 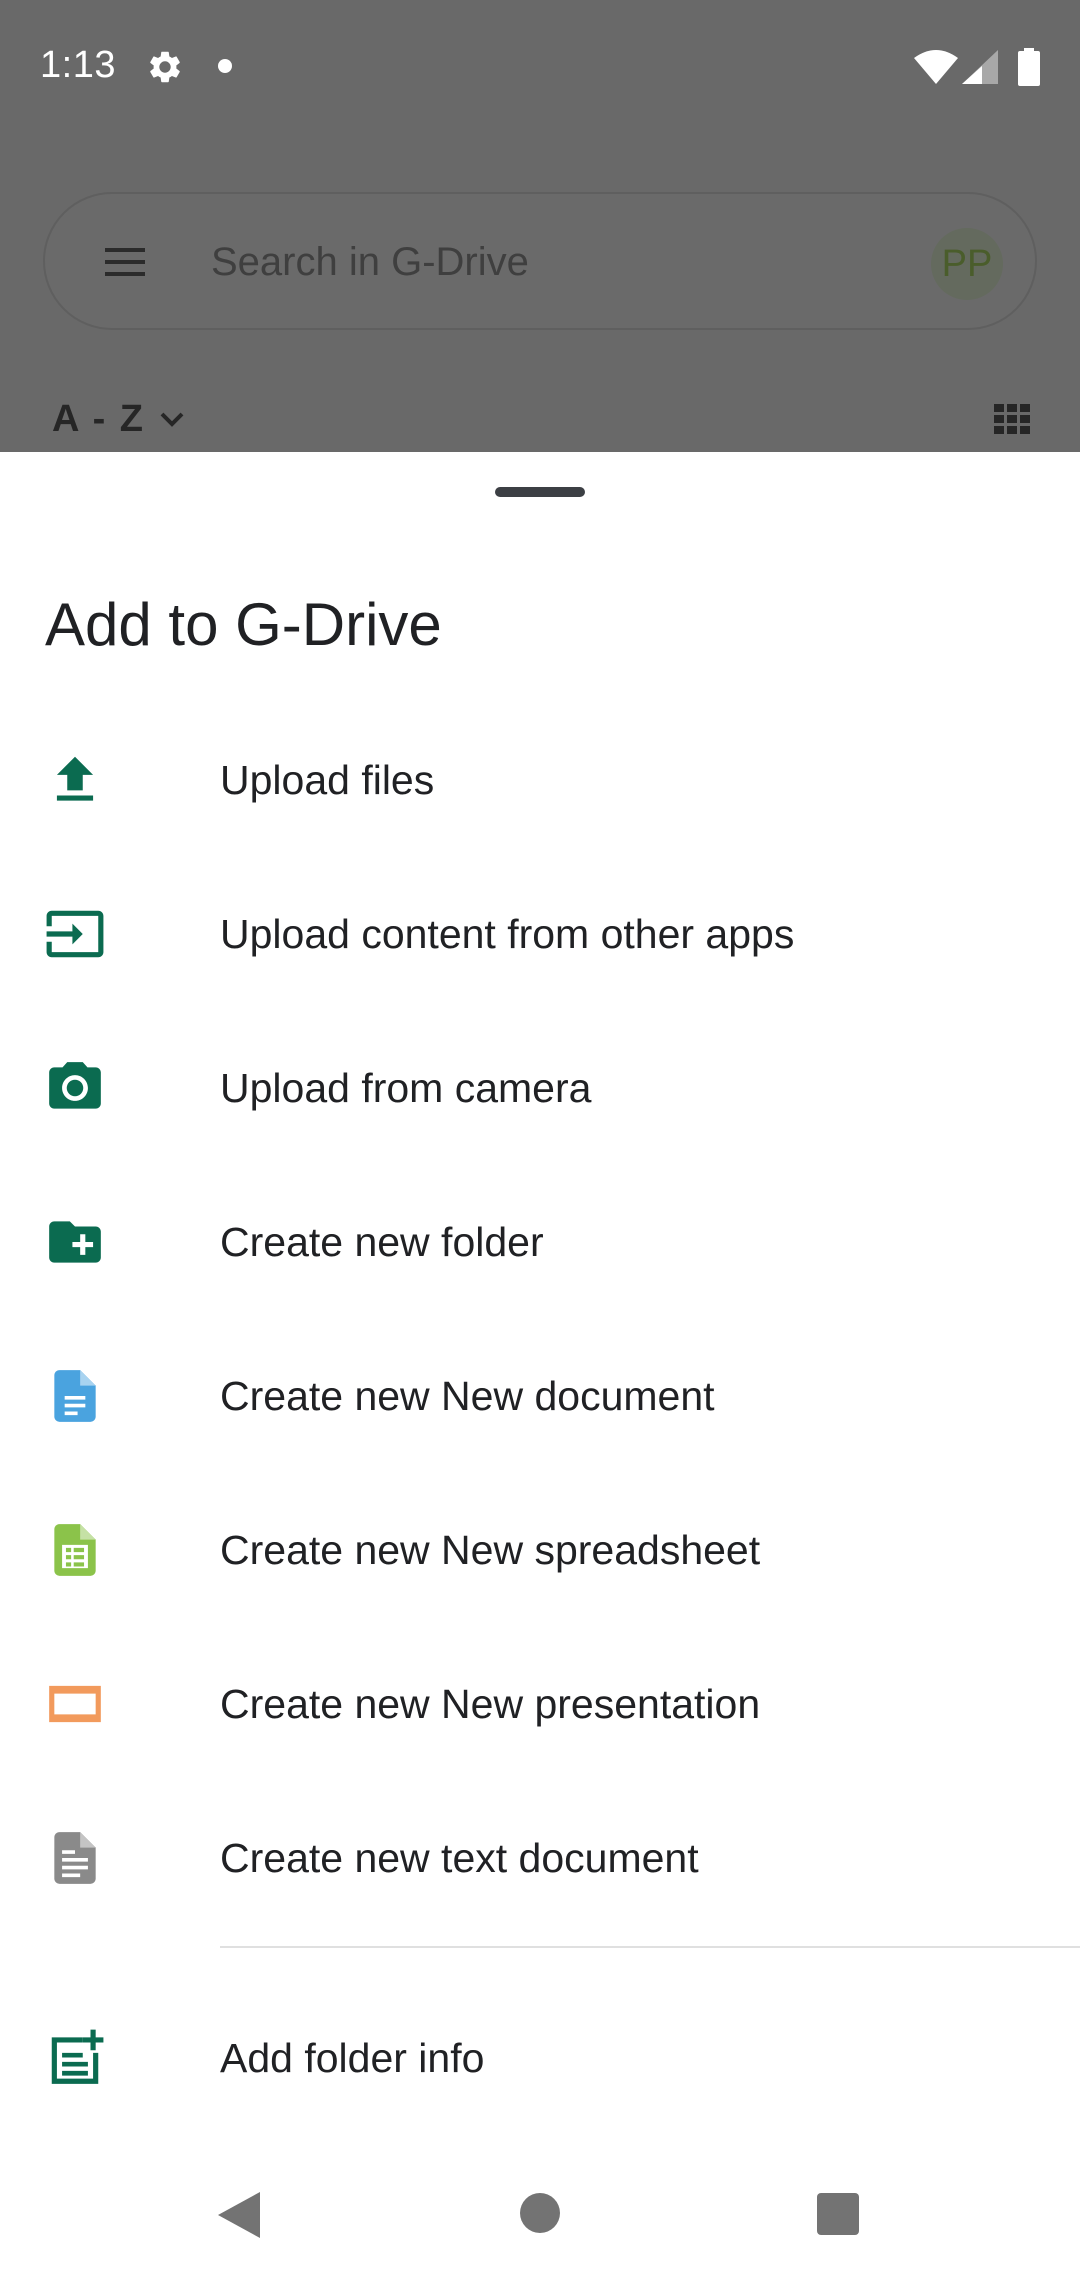 What do you see at coordinates (165, 67) in the screenshot?
I see `settings-gear-icon` at bounding box center [165, 67].